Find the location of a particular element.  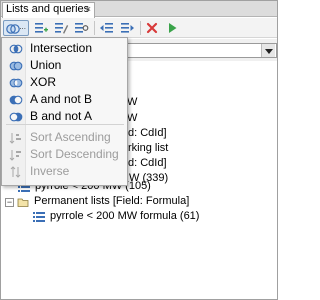

tree-row-label: rking list is located at coordinates (148, 148).